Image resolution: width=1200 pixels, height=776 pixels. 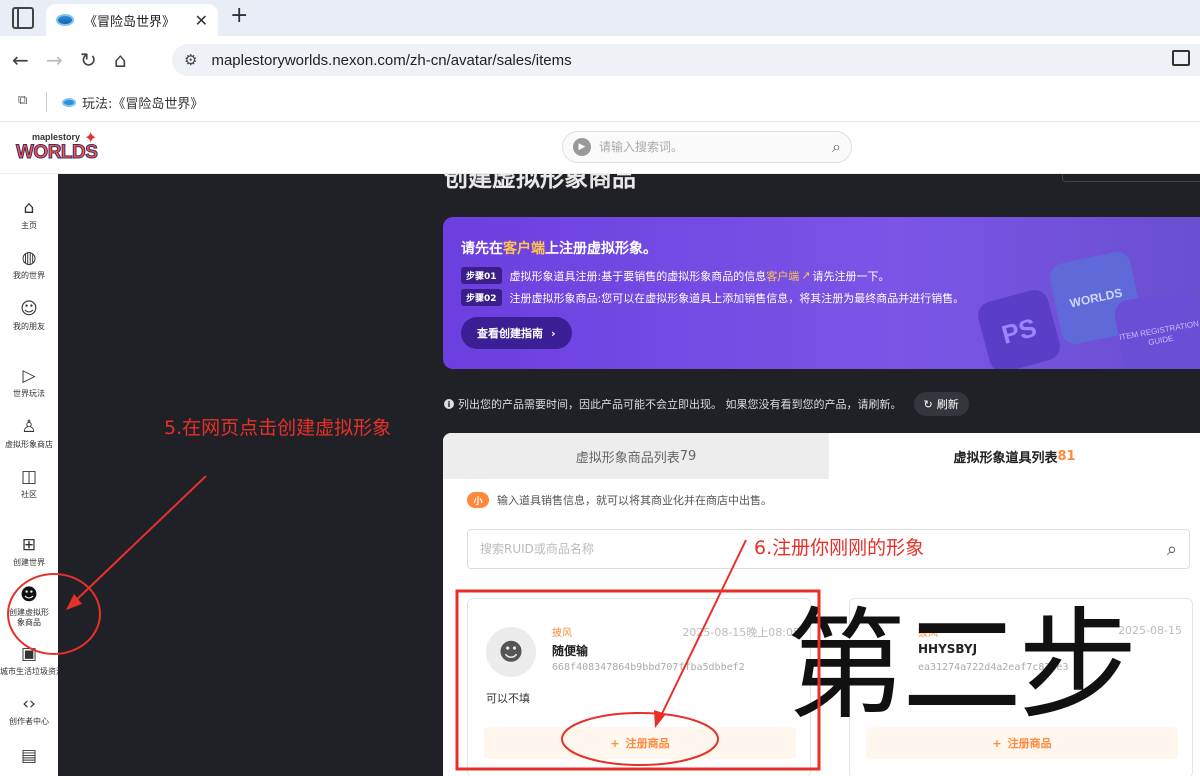 I want to click on list-tabs: 虚拟形象商品列表 79 虚拟形象道具列表 81, so click(x=821, y=456).